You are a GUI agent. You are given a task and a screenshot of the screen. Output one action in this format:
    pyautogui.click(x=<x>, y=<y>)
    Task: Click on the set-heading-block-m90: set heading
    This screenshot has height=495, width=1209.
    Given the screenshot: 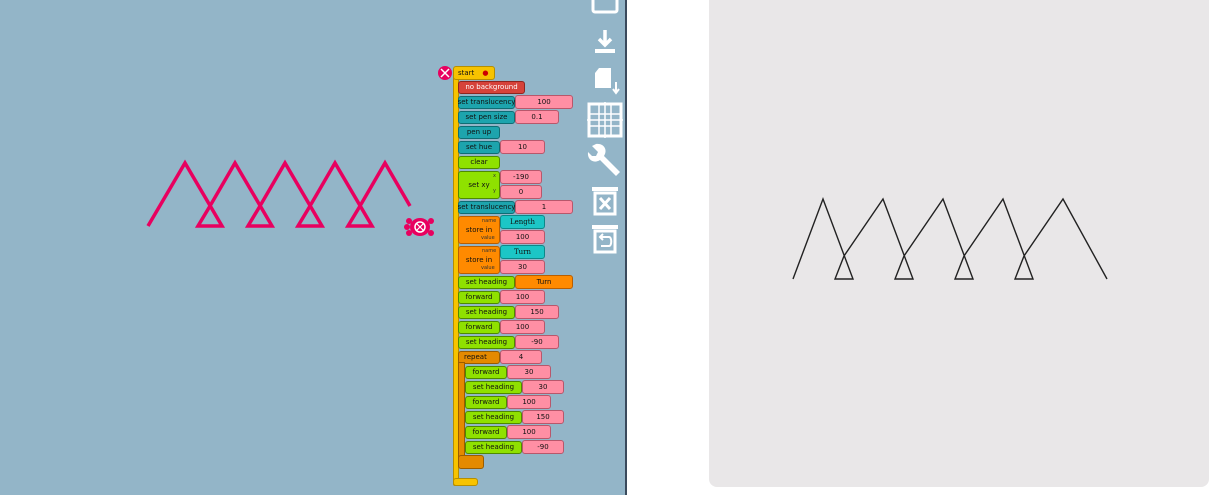 What is the action you would take?
    pyautogui.click(x=486, y=342)
    